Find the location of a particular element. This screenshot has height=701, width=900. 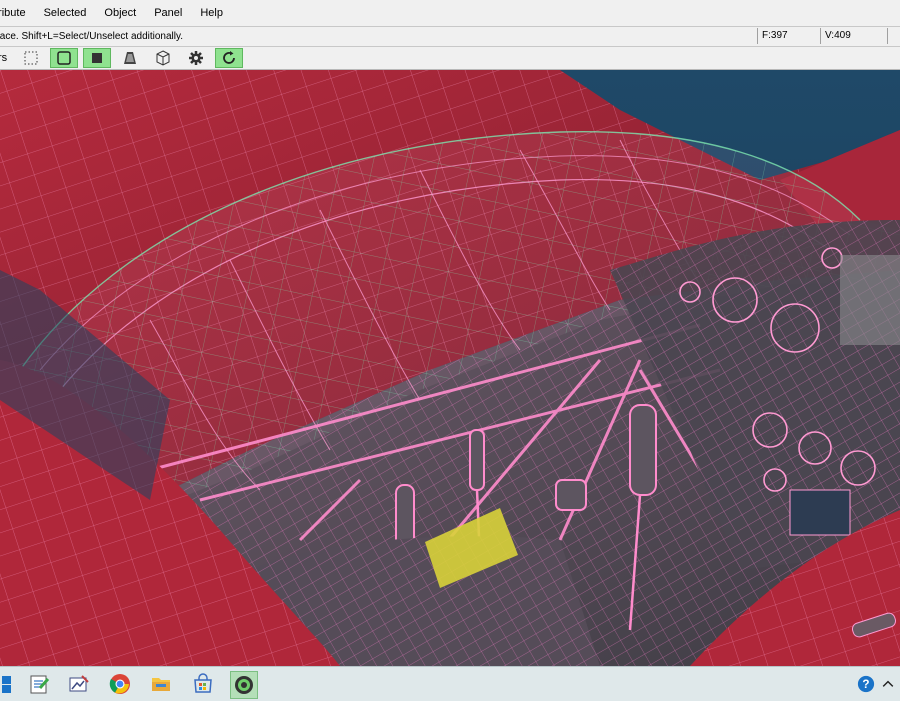

chevron-up-icon is located at coordinates (888, 683).